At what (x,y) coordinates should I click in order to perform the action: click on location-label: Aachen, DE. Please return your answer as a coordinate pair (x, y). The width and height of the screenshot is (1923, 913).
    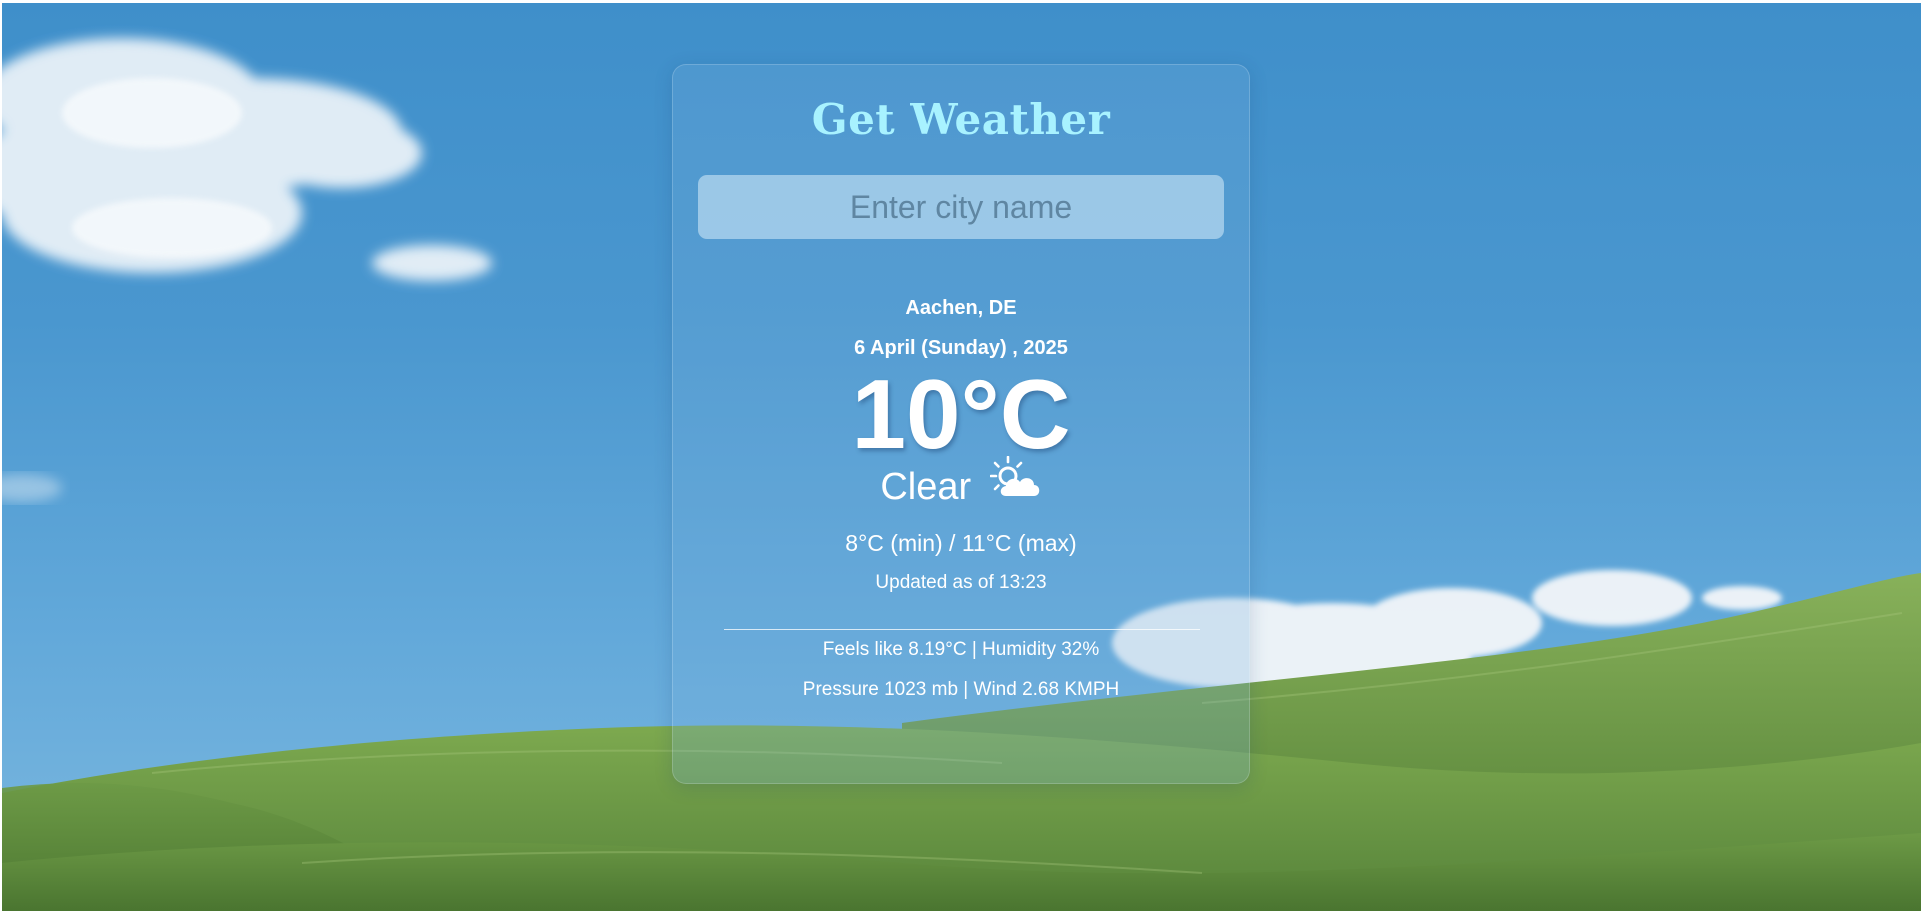
    Looking at the image, I should click on (961, 308).